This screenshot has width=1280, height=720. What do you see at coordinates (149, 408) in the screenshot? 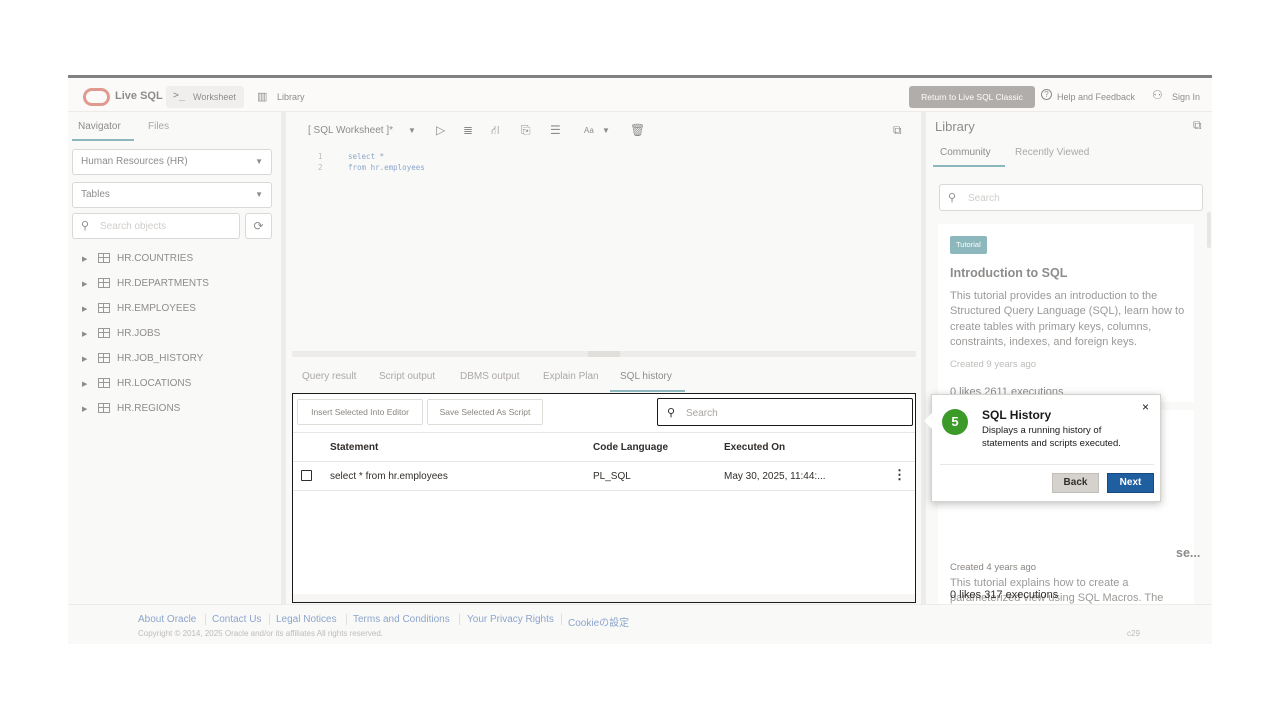
I see `table-name: HR.REGIONS` at bounding box center [149, 408].